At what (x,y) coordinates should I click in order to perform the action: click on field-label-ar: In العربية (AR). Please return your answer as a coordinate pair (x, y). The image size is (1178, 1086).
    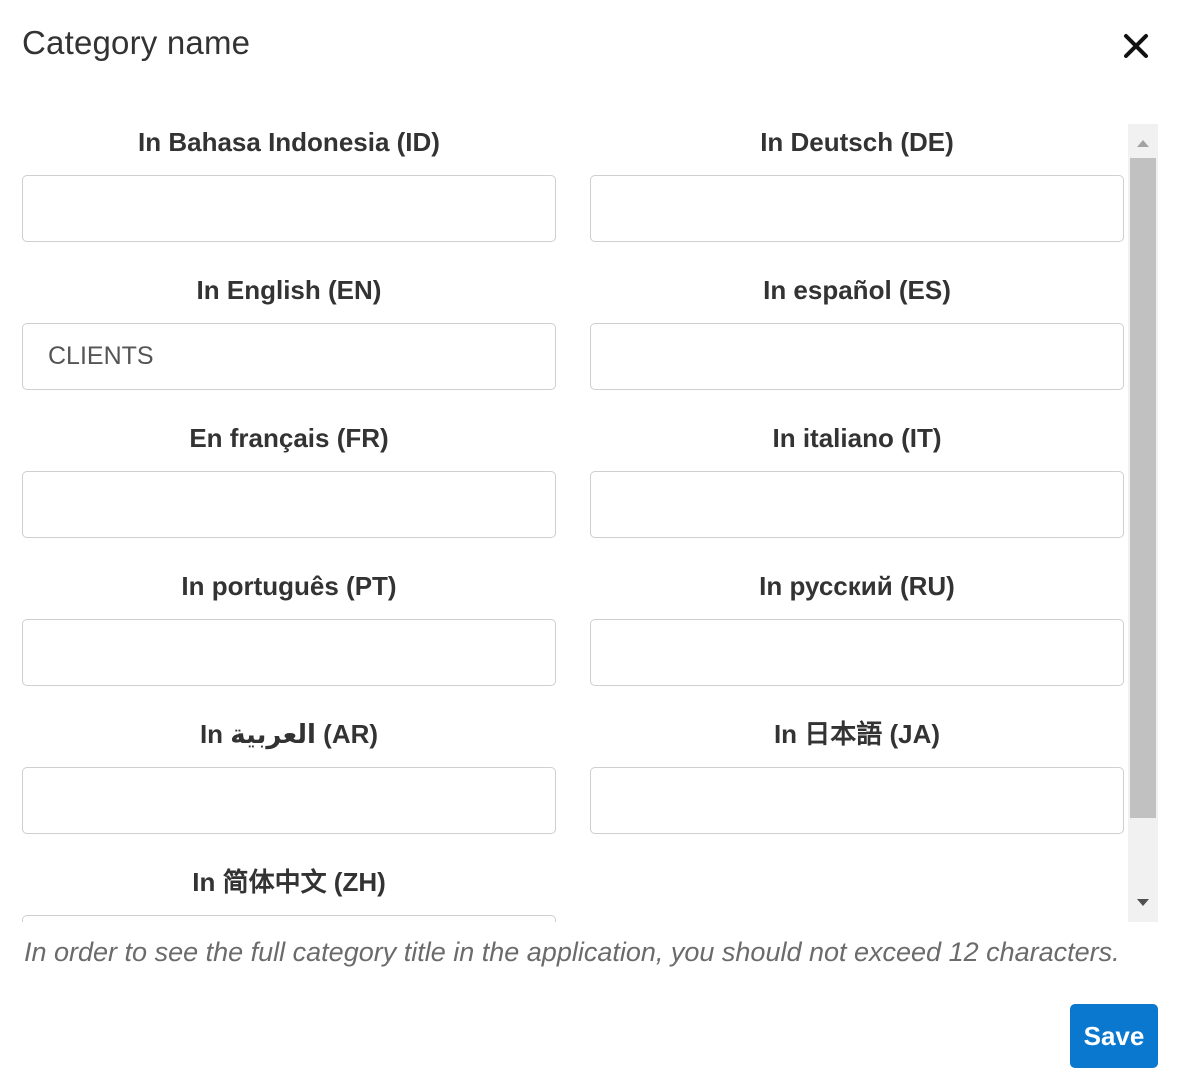
    Looking at the image, I should click on (289, 734).